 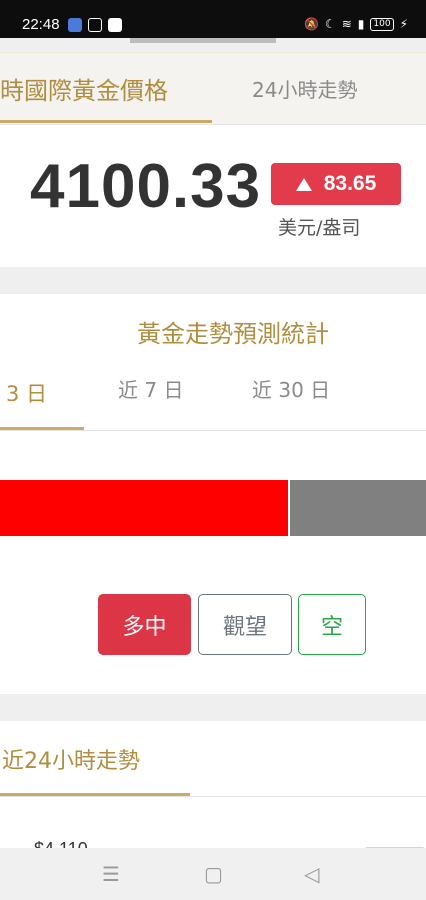 What do you see at coordinates (144, 624) in the screenshot?
I see `long-button: 多中` at bounding box center [144, 624].